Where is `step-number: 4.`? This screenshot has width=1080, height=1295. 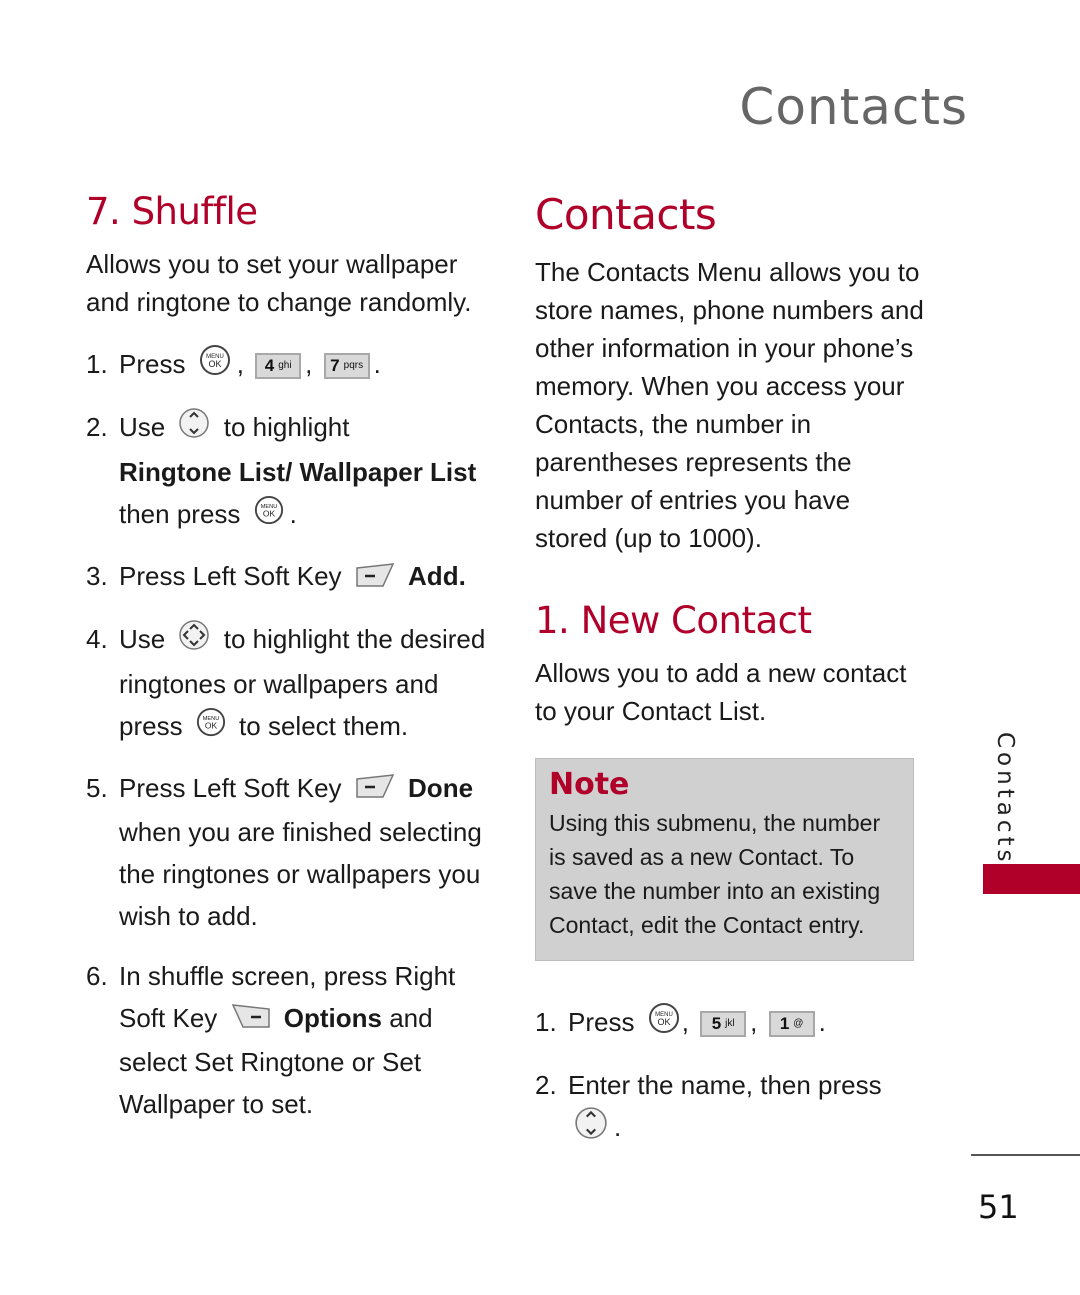 step-number: 4. is located at coordinates (97, 638).